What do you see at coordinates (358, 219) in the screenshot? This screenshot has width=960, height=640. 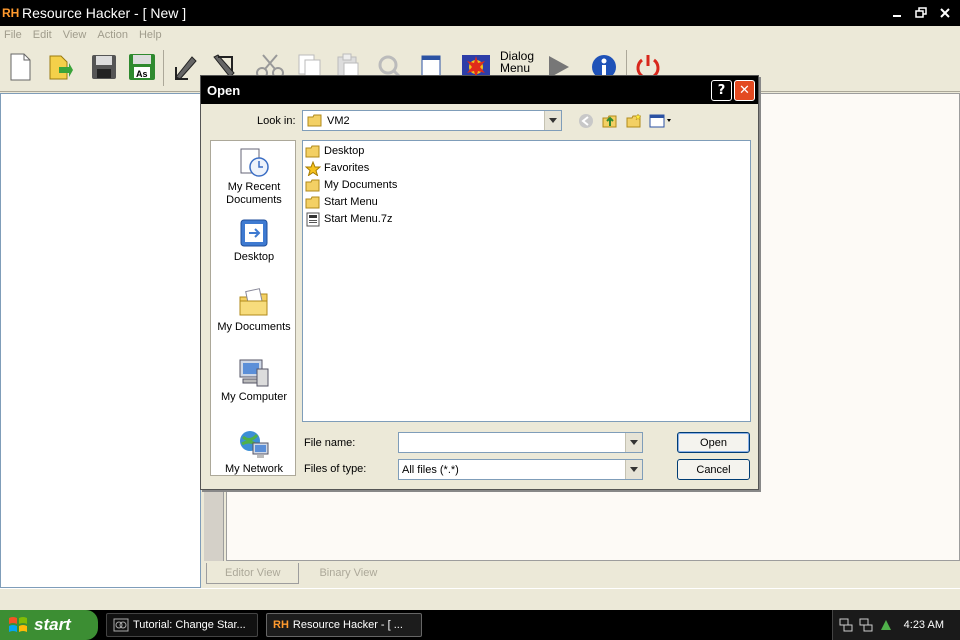 I see `file-name: Start Menu.7z` at bounding box center [358, 219].